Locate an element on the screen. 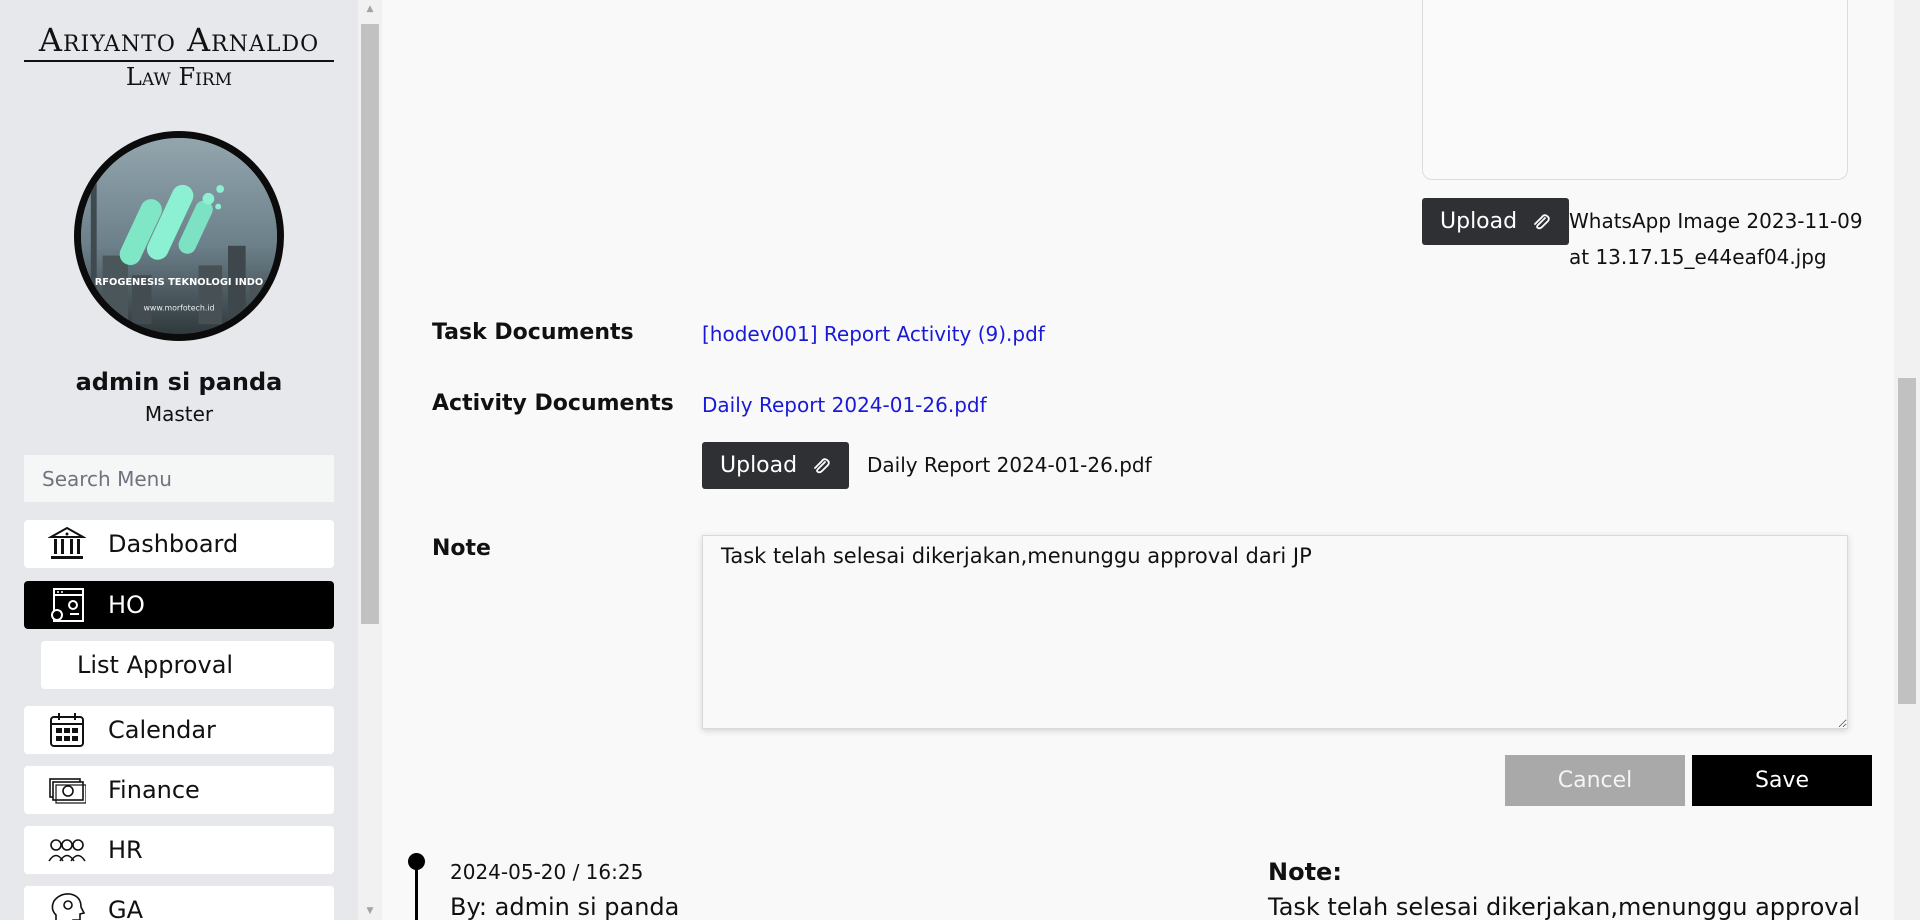 The width and height of the screenshot is (1920, 920). timeline-date: 2024-05-20 / 16:25 is located at coordinates (547, 872).